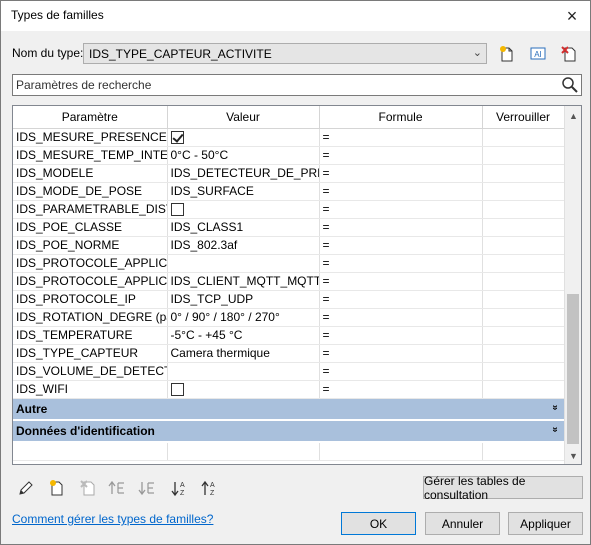 Image resolution: width=591 pixels, height=545 pixels. Describe the element at coordinates (569, 54) in the screenshot. I see `delete-type-icon` at that location.